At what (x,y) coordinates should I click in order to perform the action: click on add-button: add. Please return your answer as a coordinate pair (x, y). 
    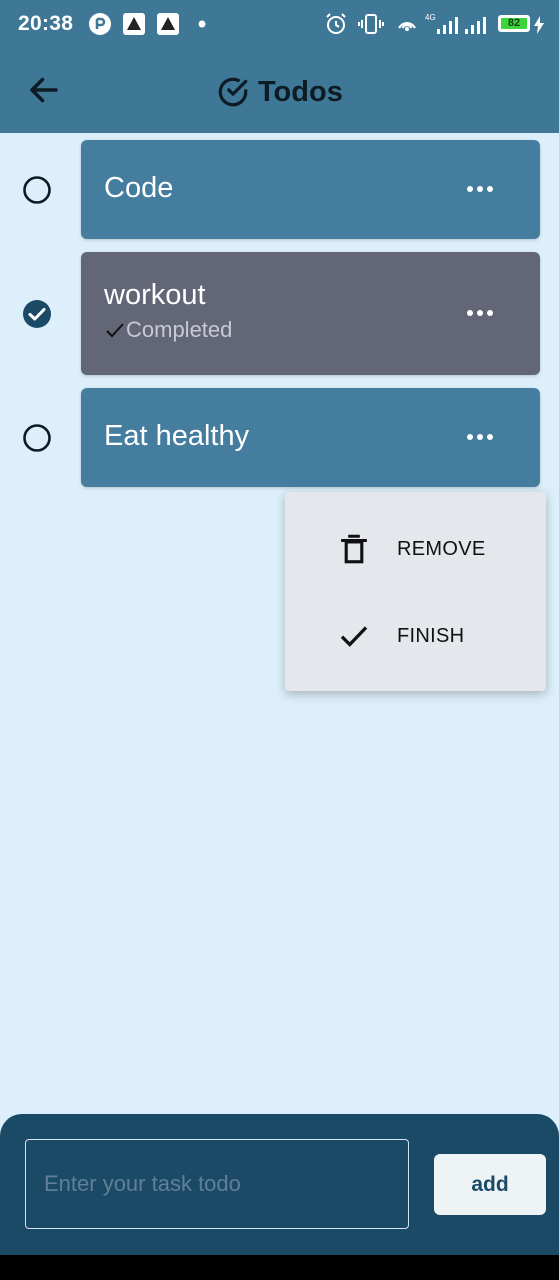
    Looking at the image, I should click on (490, 1184).